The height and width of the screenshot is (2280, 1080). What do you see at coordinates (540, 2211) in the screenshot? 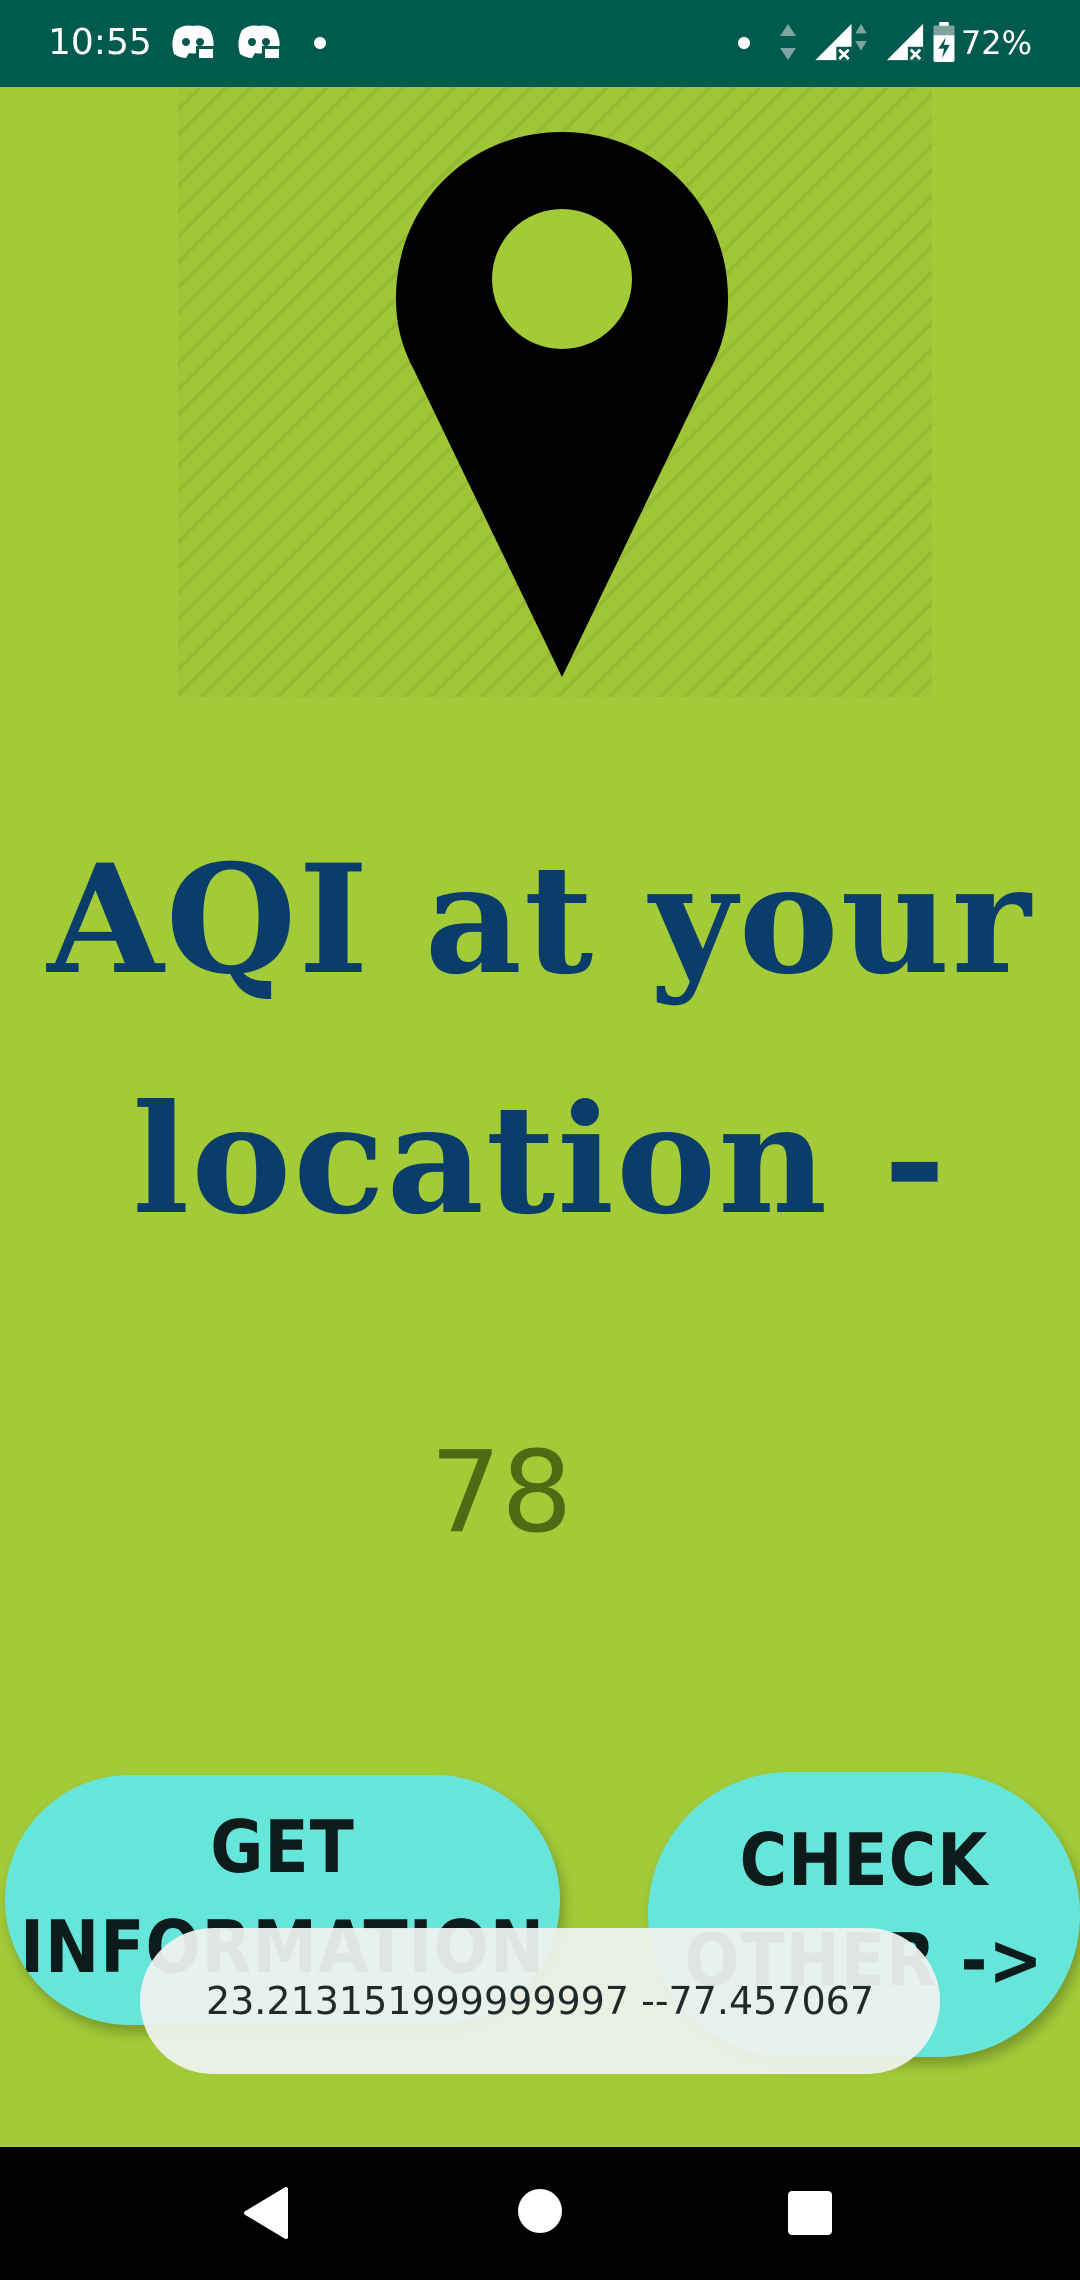
I see `home-icon` at bounding box center [540, 2211].